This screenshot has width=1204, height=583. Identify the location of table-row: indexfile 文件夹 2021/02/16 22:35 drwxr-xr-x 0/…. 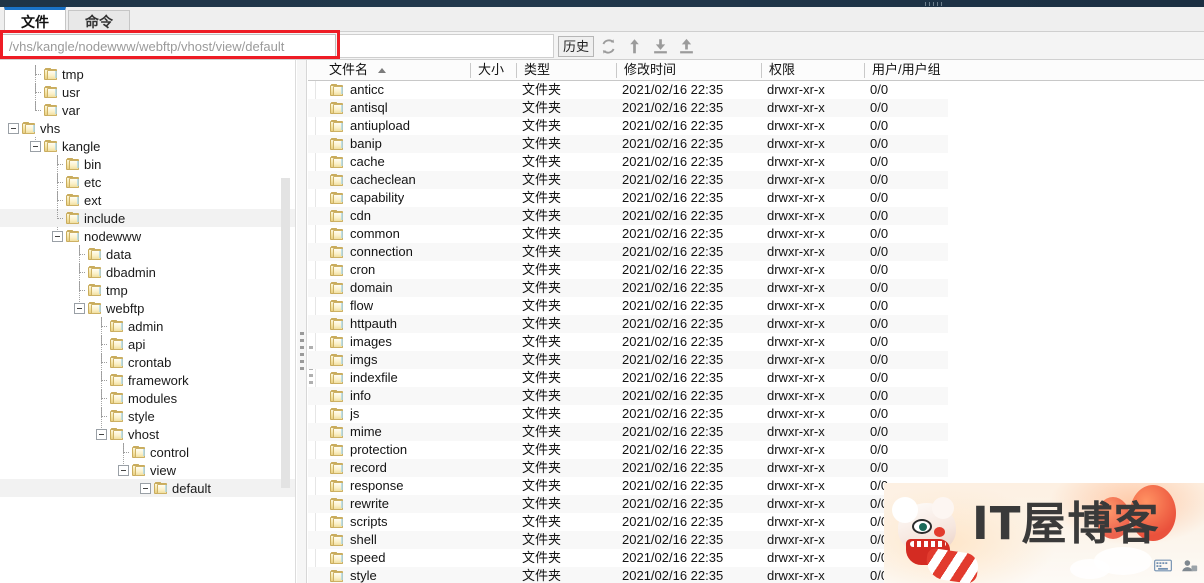
(628, 378).